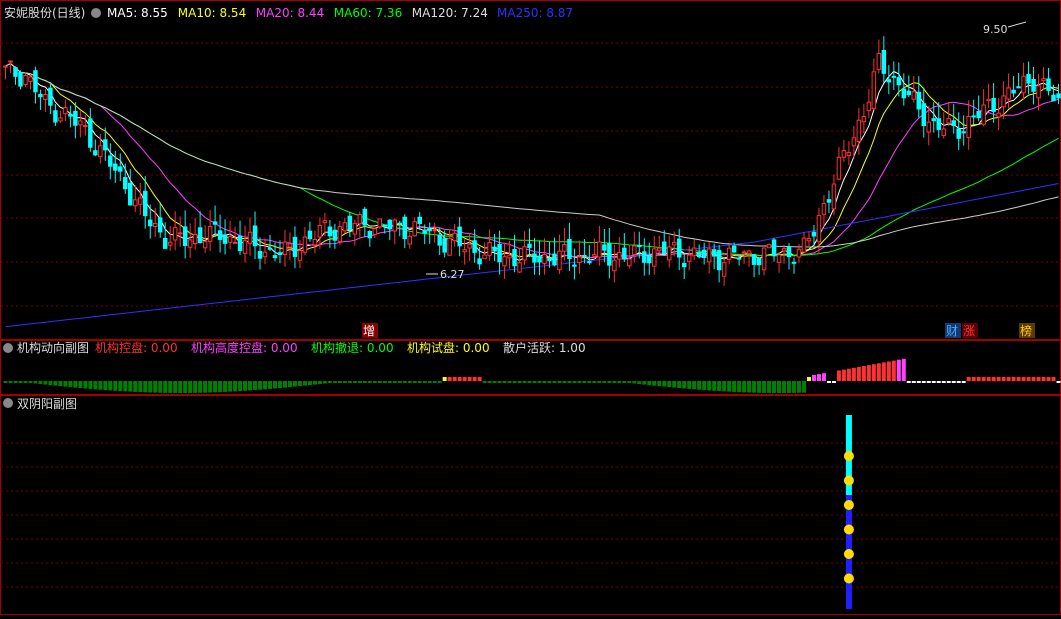 The height and width of the screenshot is (619, 1061). I want to click on event-tag-bang: 榜, so click(1027, 330).